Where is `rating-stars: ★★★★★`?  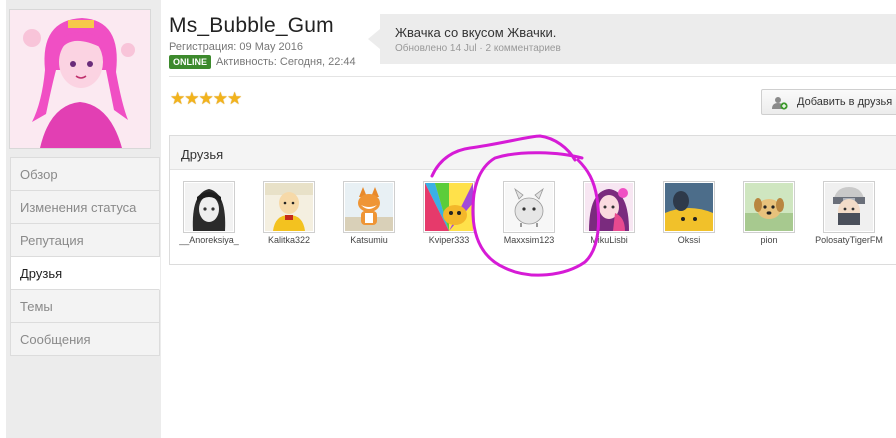
rating-stars: ★★★★★ is located at coordinates (206, 99).